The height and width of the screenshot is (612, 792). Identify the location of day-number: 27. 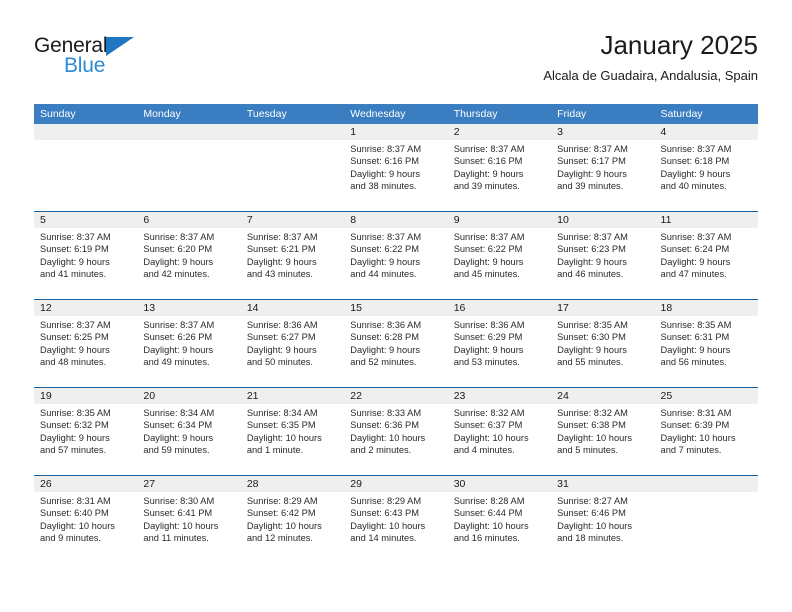
(188, 484).